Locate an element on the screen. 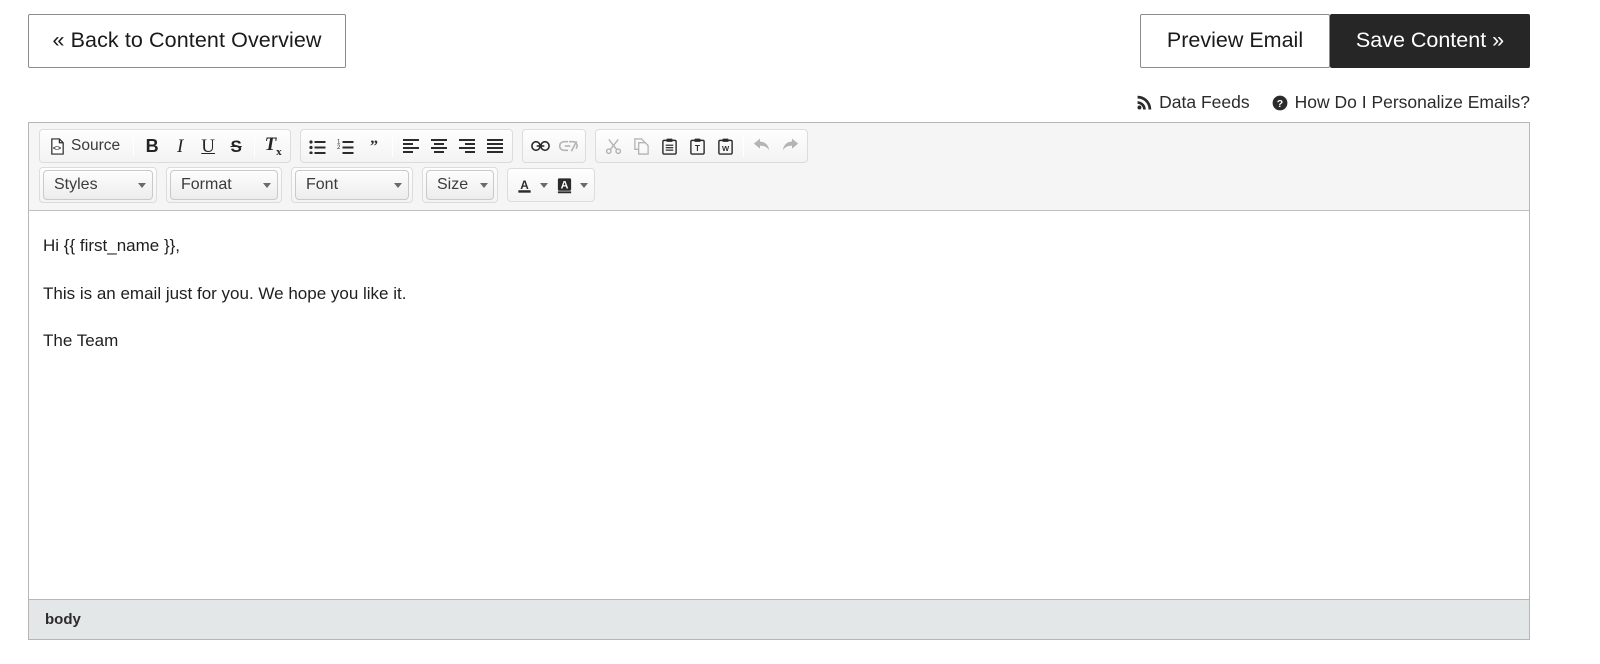 The width and height of the screenshot is (1600, 664). numbered-list-icon: 1 2 is located at coordinates (346, 146).